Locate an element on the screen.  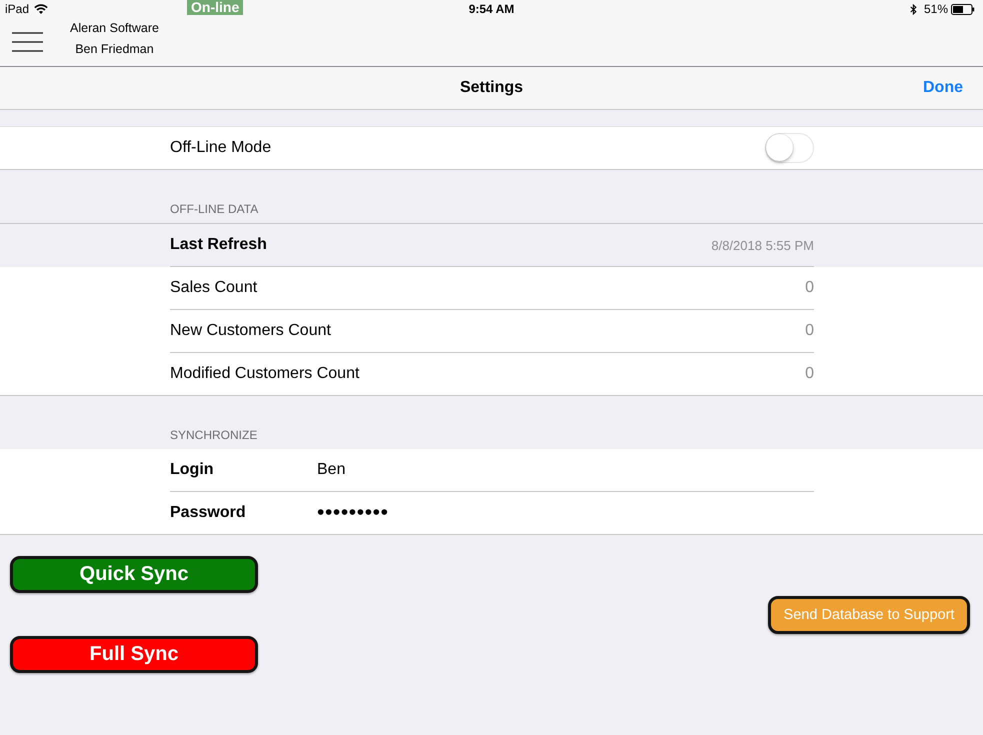
field-label: Login is located at coordinates (192, 470).